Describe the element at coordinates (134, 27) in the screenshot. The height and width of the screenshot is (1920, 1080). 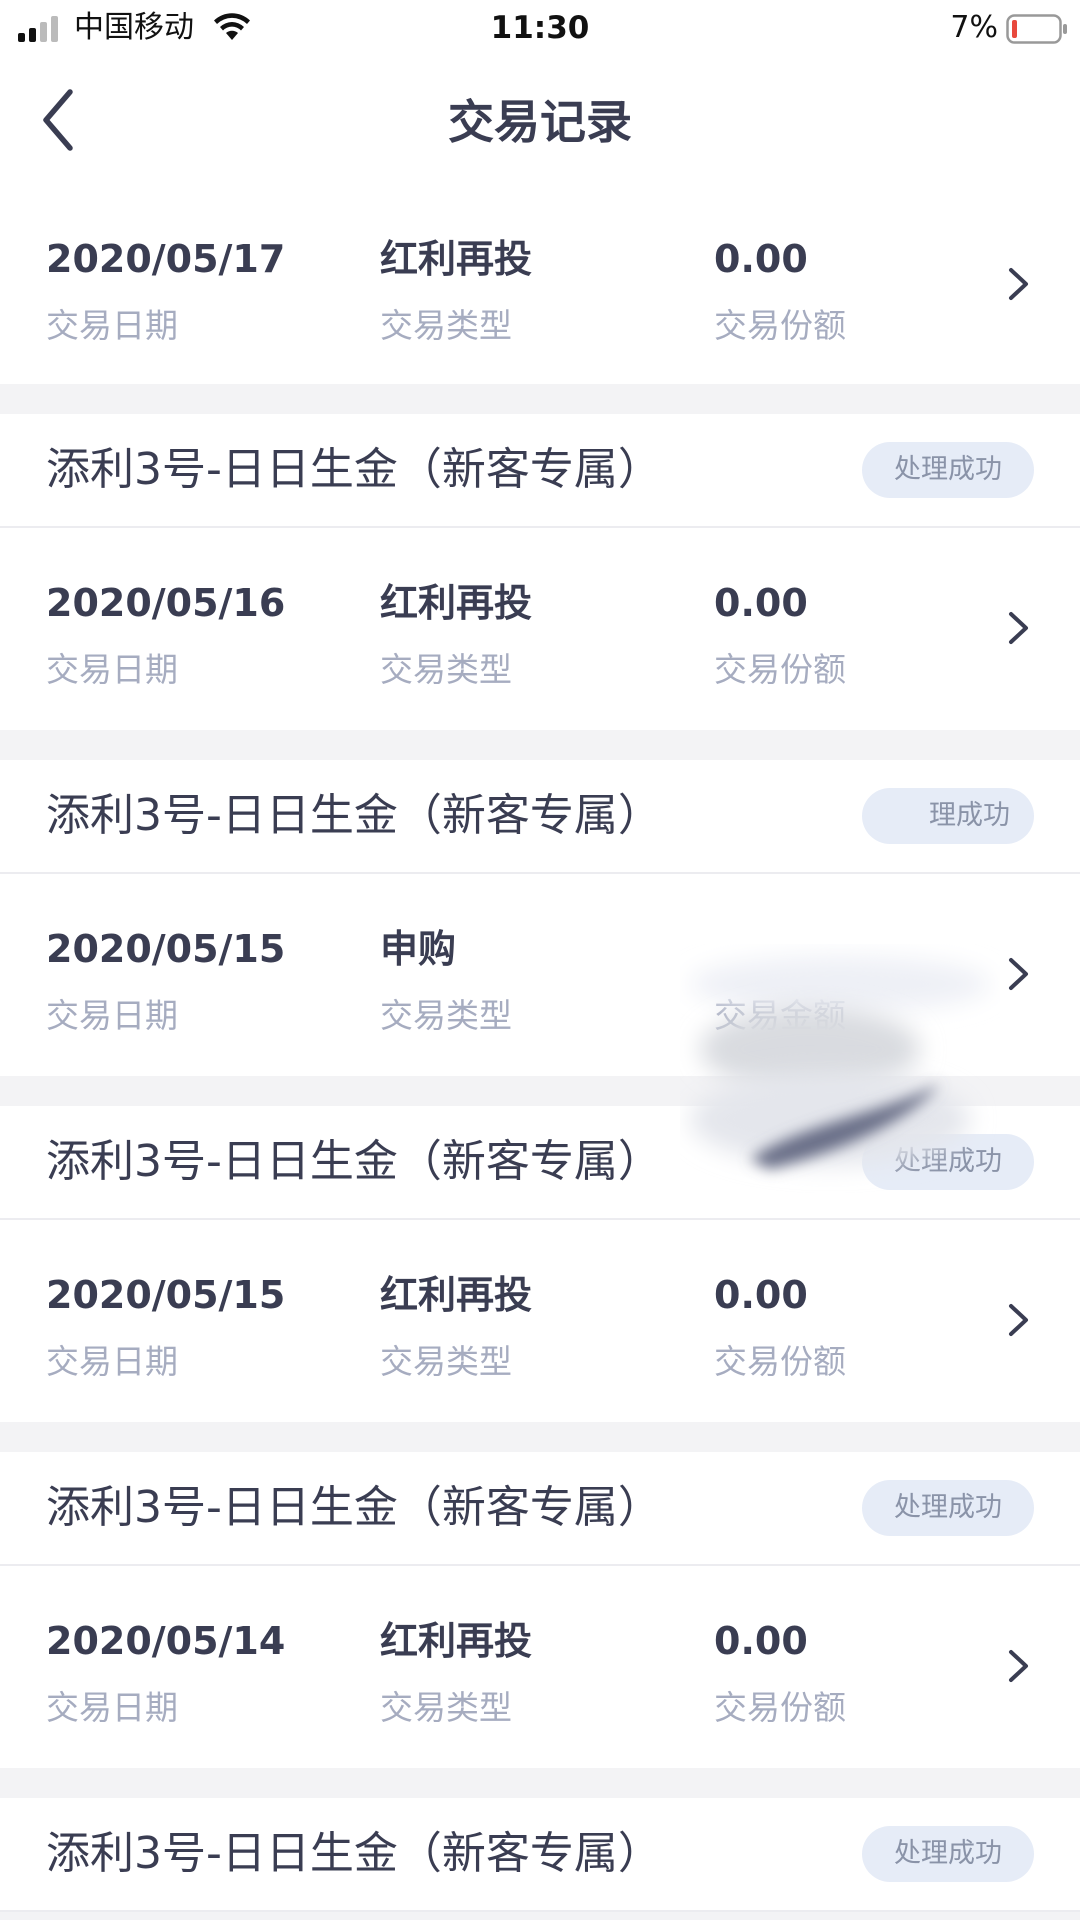
I see `carrier-name: 中国移动` at that location.